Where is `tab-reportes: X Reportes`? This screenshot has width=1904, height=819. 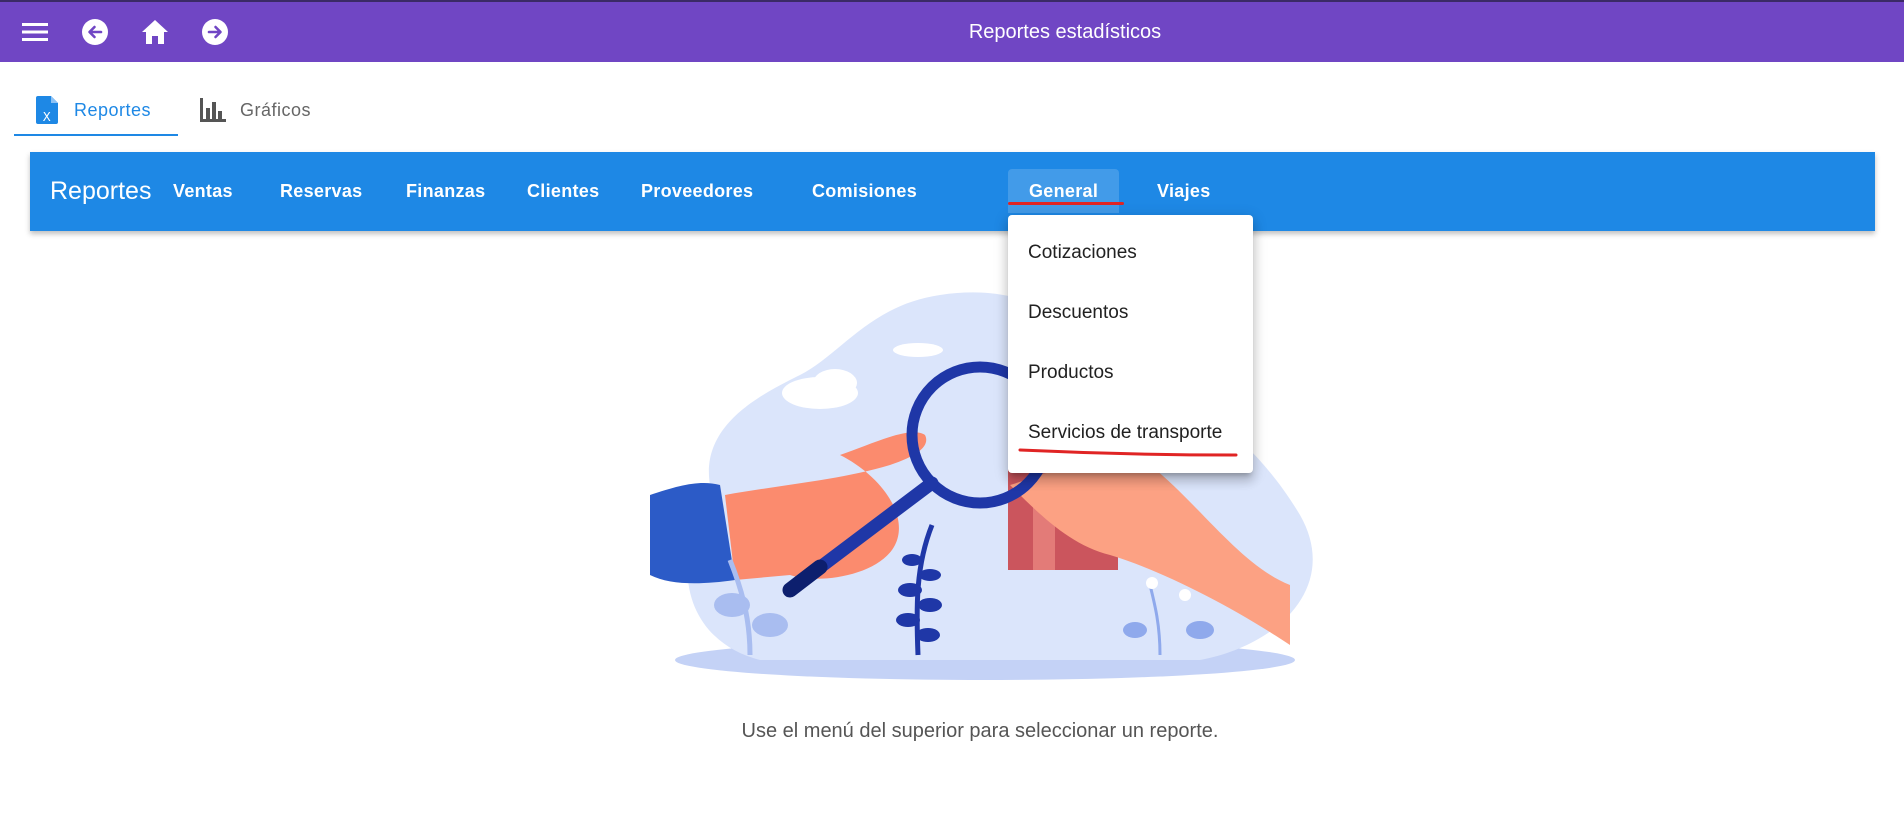
tab-reportes: X Reportes is located at coordinates (93, 110).